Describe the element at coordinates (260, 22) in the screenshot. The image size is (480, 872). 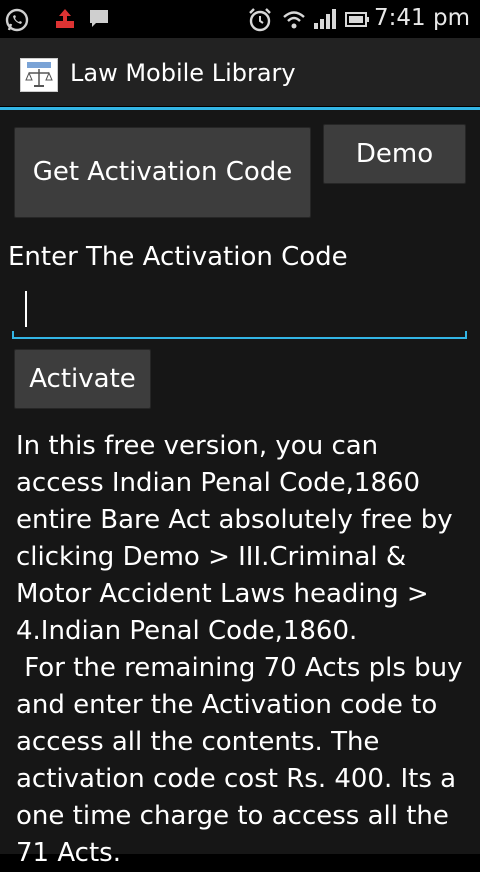
I see `alarm-icon` at that location.